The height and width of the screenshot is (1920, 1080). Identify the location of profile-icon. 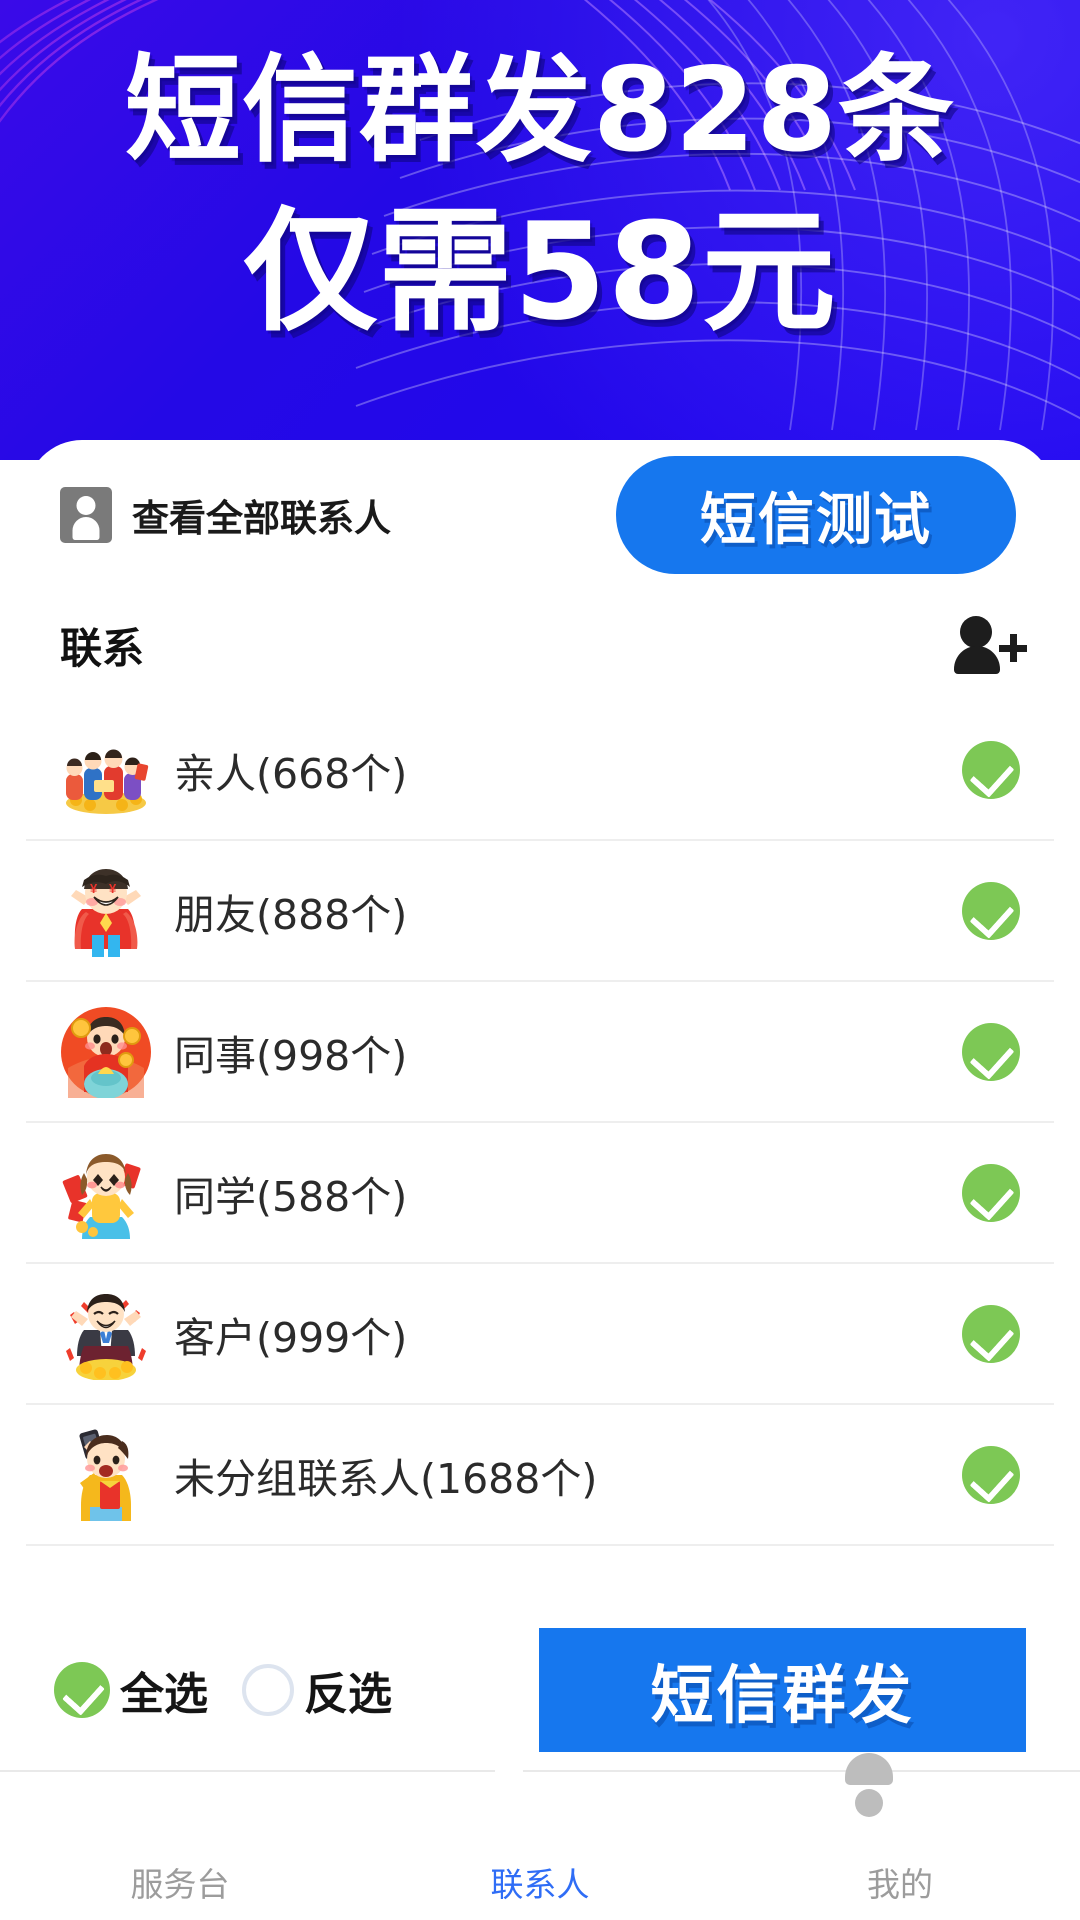
(900, 1818).